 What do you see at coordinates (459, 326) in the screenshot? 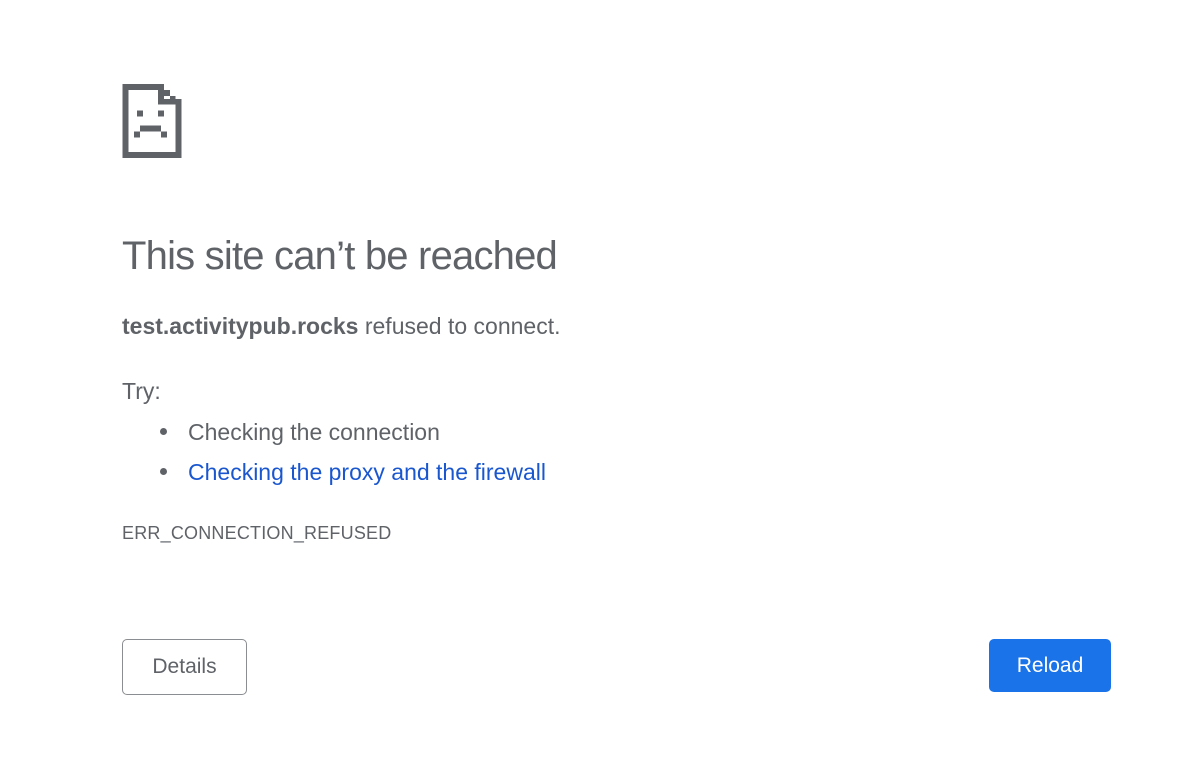
I see `error-message-suffix: refused to connect.` at bounding box center [459, 326].